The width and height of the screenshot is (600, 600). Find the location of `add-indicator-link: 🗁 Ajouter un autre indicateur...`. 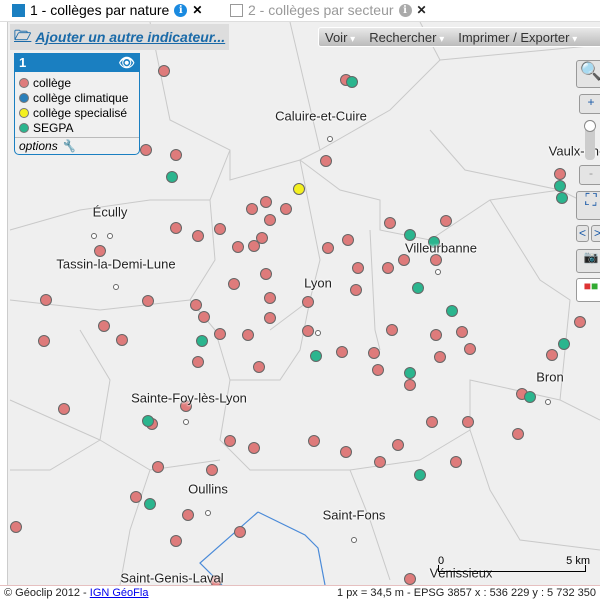

add-indicator-link: 🗁 Ajouter un autre indicateur... is located at coordinates (120, 37).